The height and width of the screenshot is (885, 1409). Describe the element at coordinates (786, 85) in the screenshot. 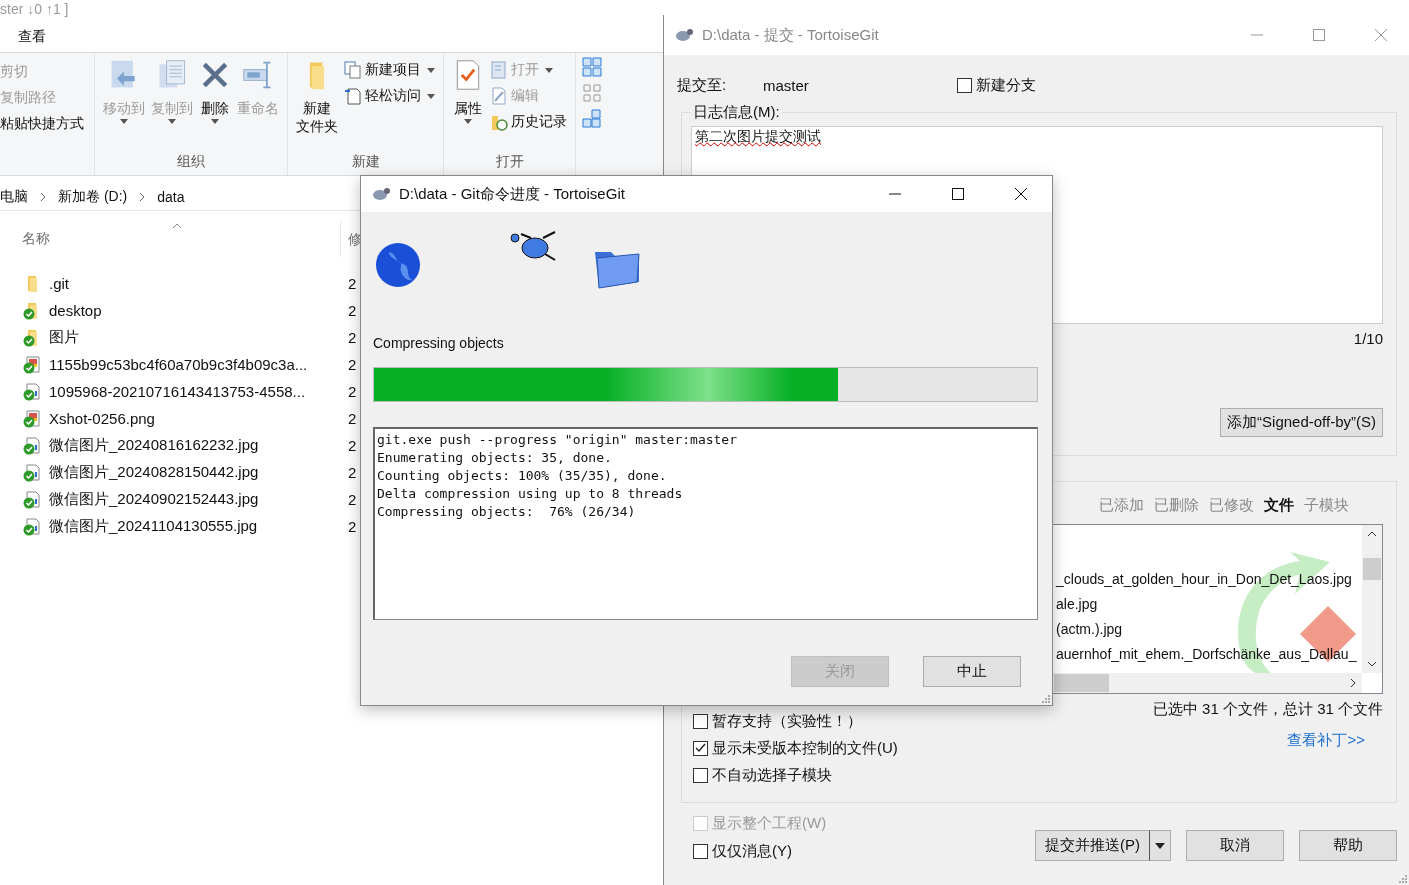

I see `branch-name: master` at that location.